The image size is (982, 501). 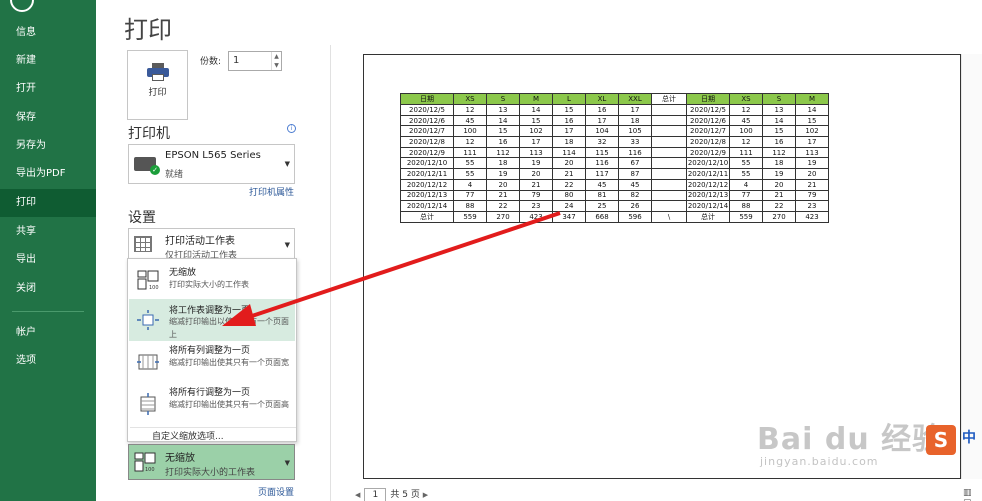 What do you see at coordinates (48, 311) in the screenshot?
I see `nav-divider` at bounding box center [48, 311].